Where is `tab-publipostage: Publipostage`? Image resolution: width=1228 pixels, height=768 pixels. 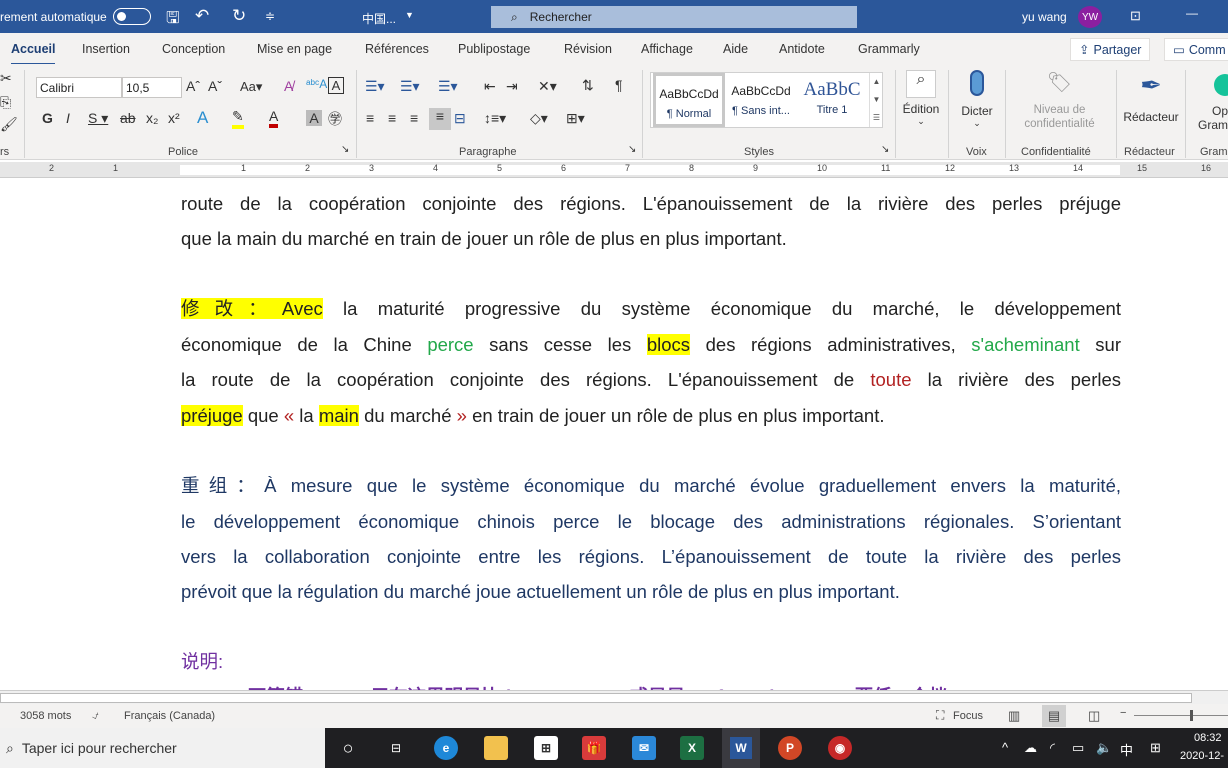 tab-publipostage: Publipostage is located at coordinates (494, 49).